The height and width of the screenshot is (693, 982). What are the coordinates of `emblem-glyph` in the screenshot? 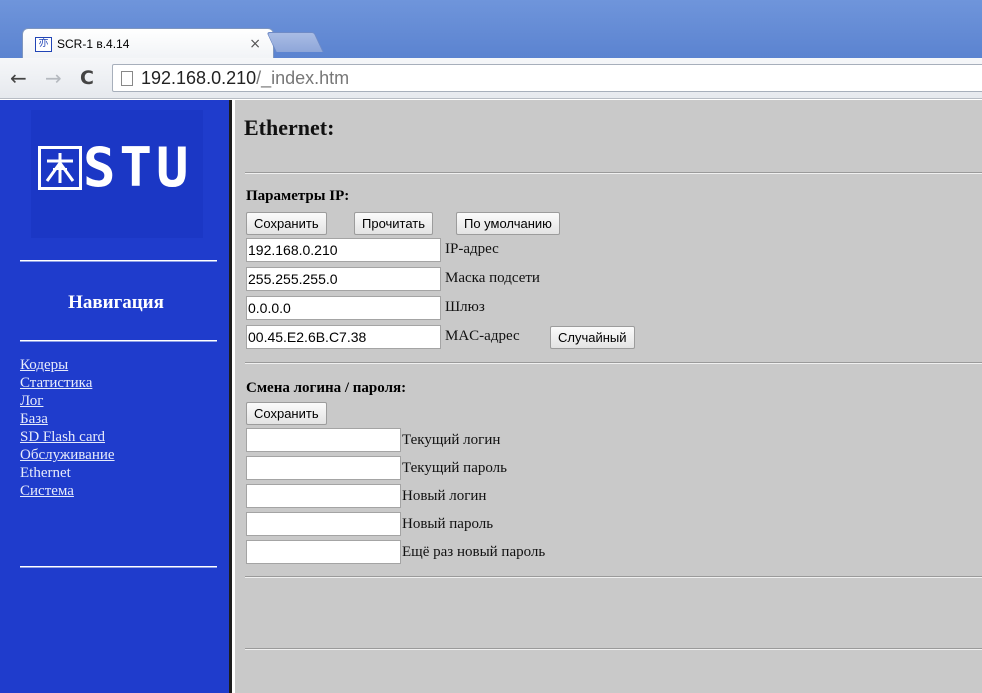 It's located at (60, 168).